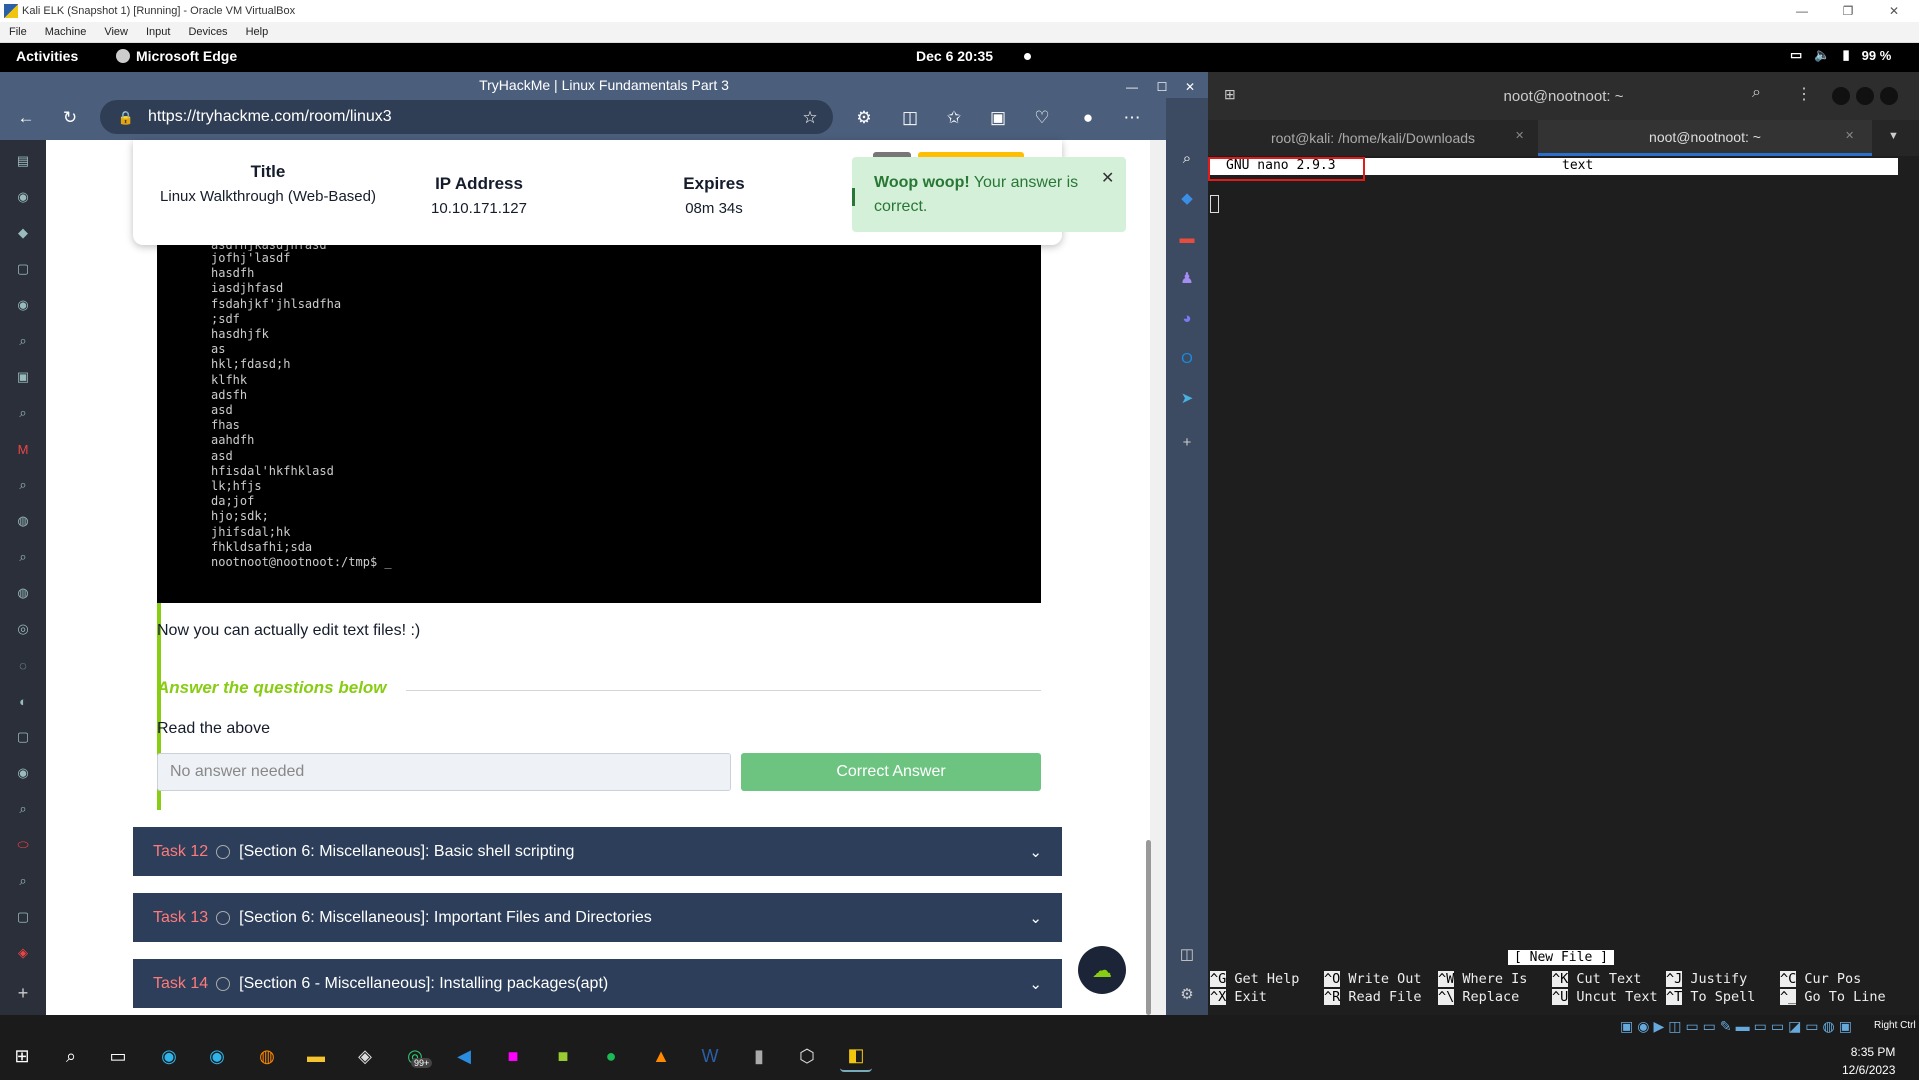  Describe the element at coordinates (257, 32) in the screenshot. I see `menu-help: Help` at that location.